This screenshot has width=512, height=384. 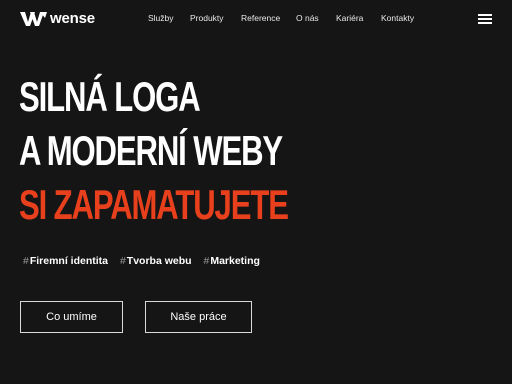 I want to click on tag-label: Marketing, so click(x=235, y=261).